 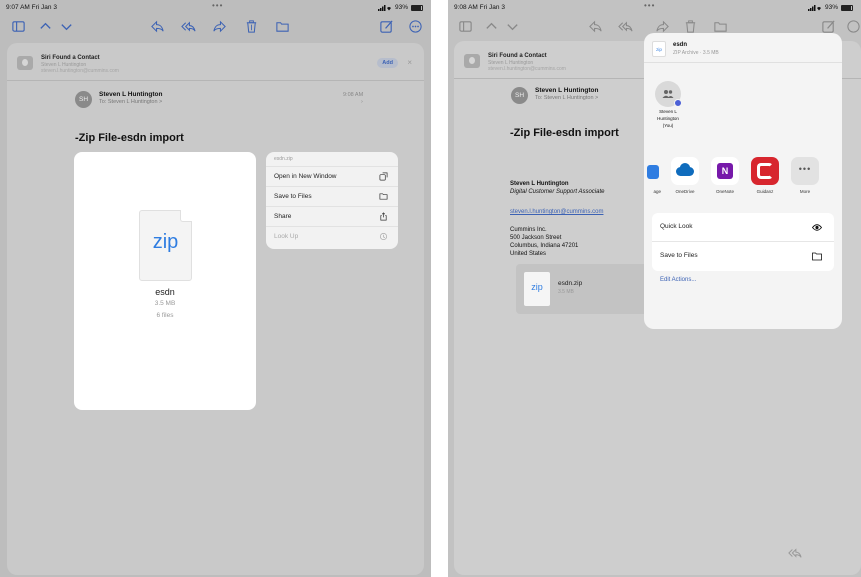 What do you see at coordinates (387, 63) in the screenshot?
I see `add-contact-button: Add` at bounding box center [387, 63].